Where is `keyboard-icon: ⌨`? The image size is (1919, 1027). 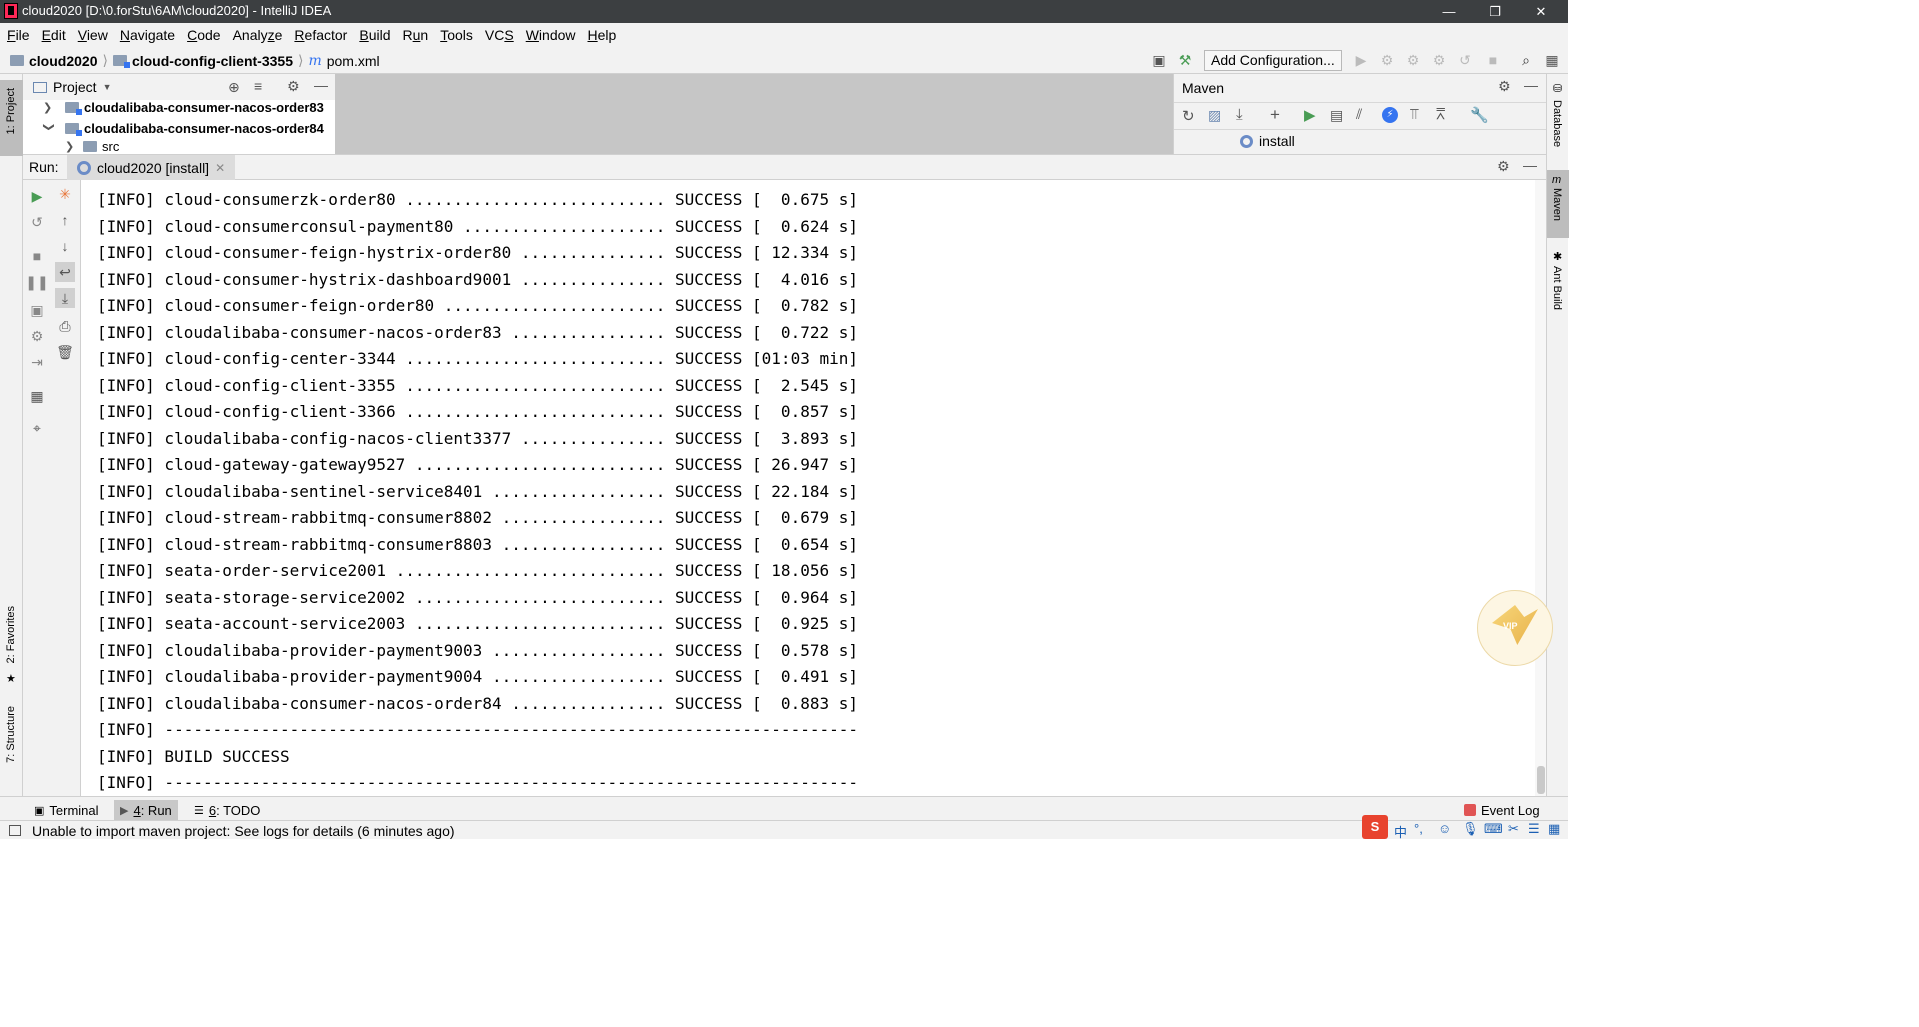 keyboard-icon: ⌨ is located at coordinates (1493, 829).